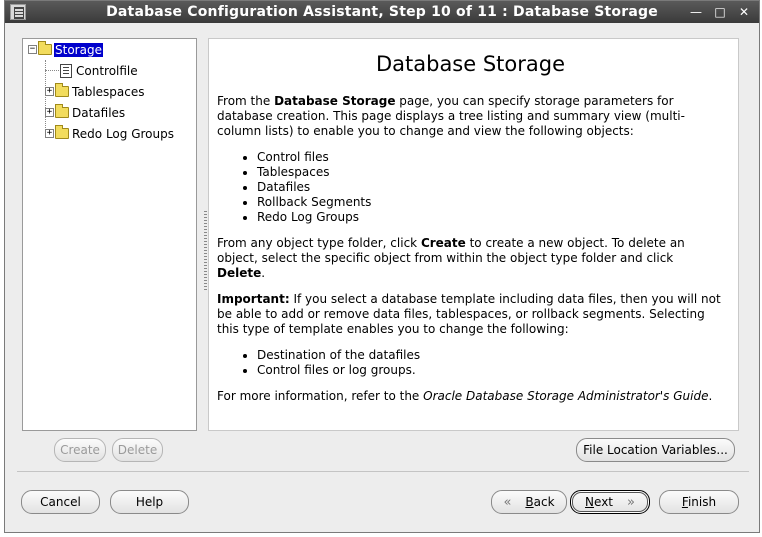 The width and height of the screenshot is (762, 537). Describe the element at coordinates (744, 12) in the screenshot. I see `close-icon: ✕` at that location.